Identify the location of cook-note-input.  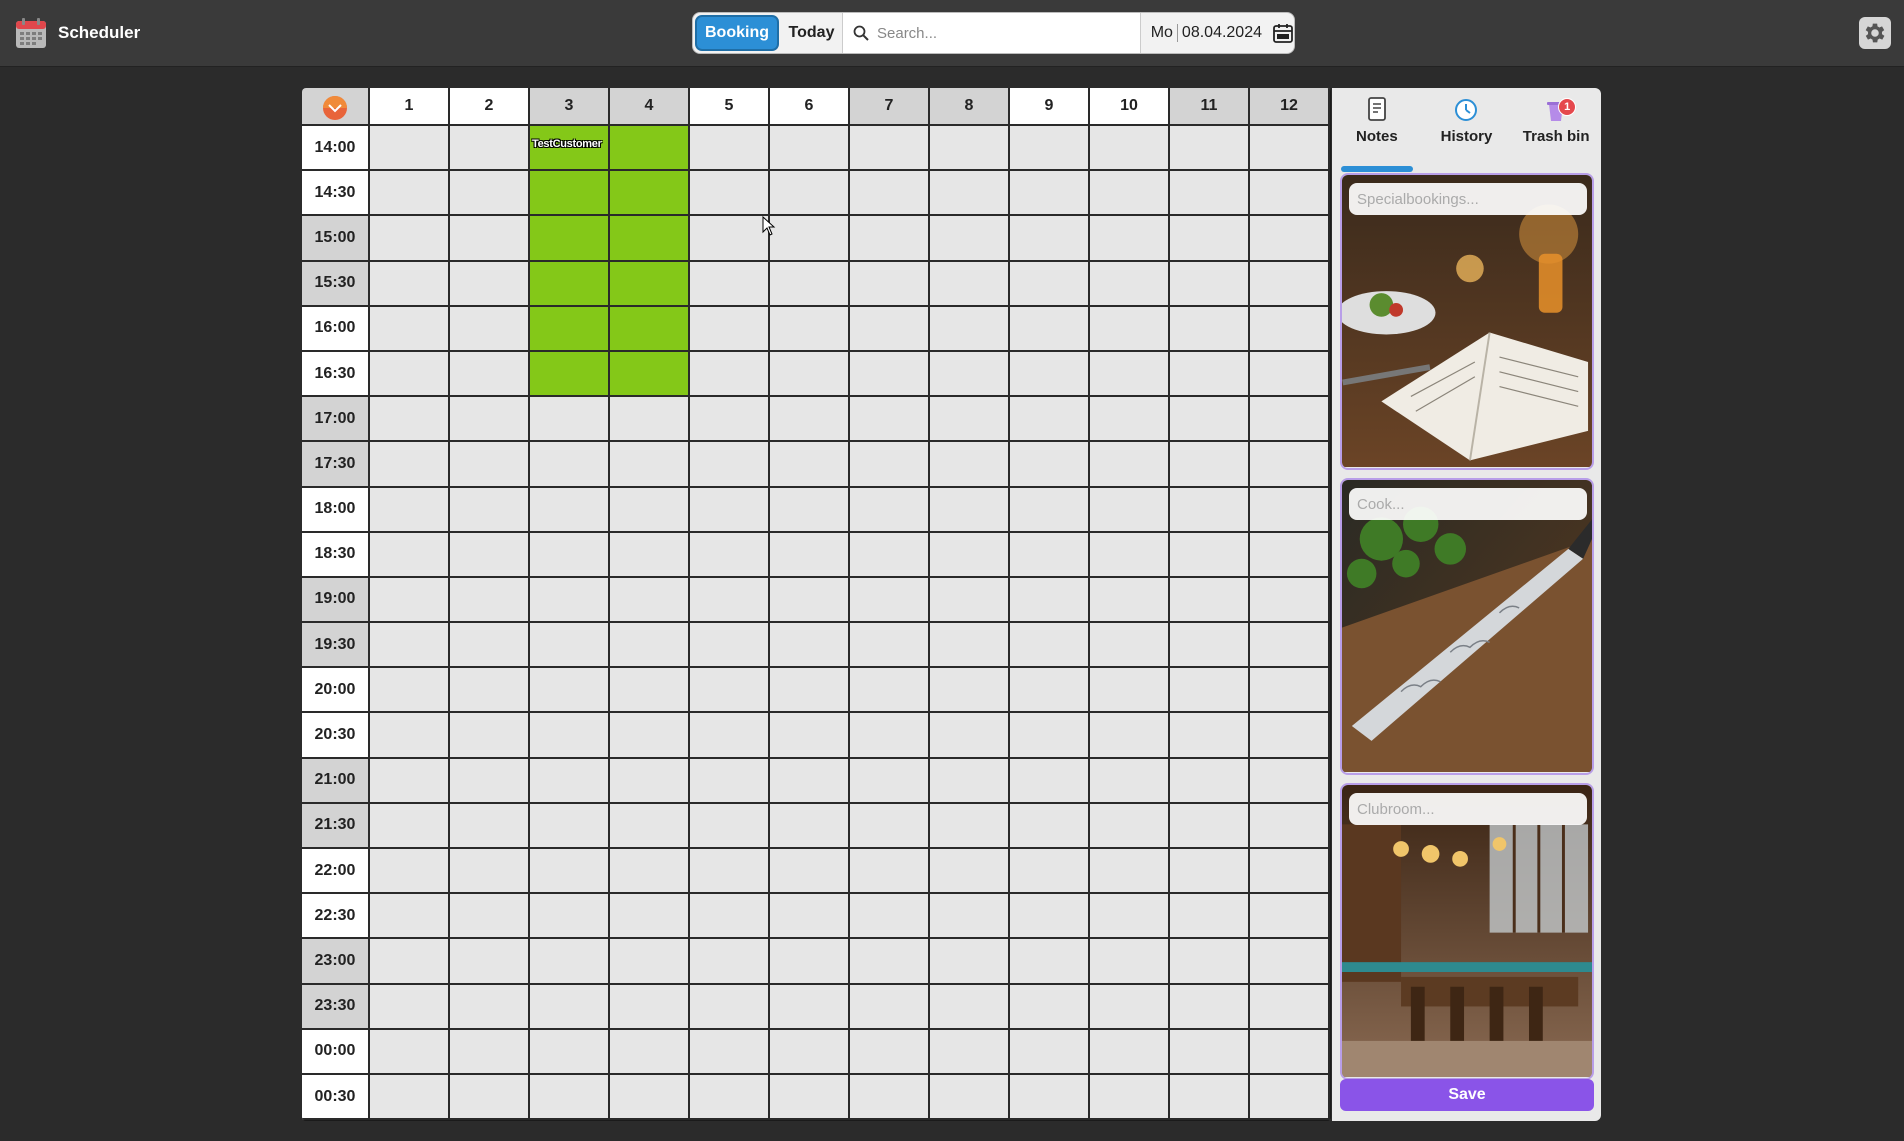
(1468, 504).